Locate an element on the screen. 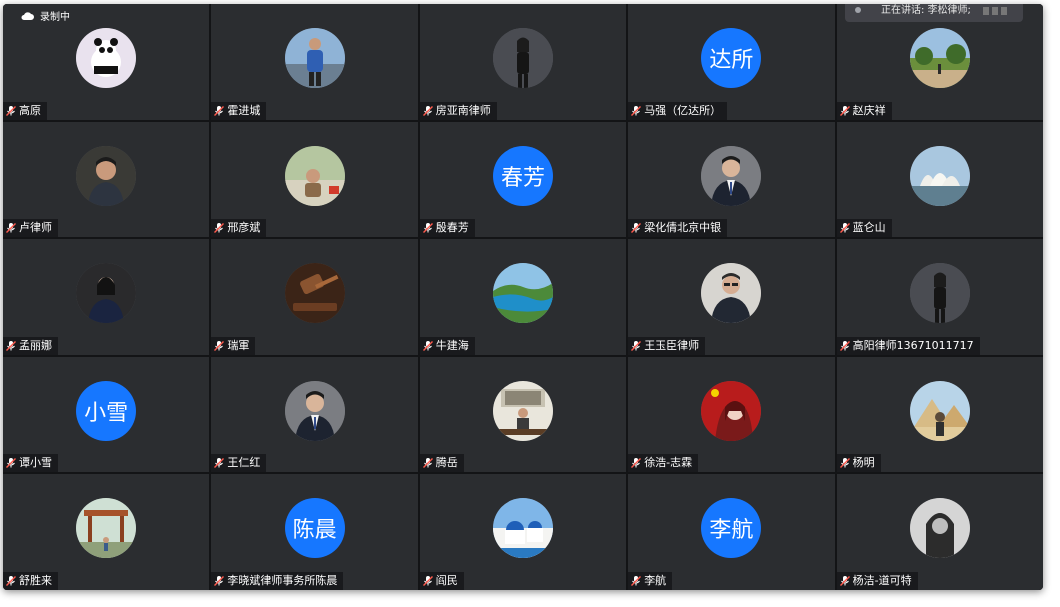  participant-tile: 王玉臣律师 is located at coordinates (731, 297).